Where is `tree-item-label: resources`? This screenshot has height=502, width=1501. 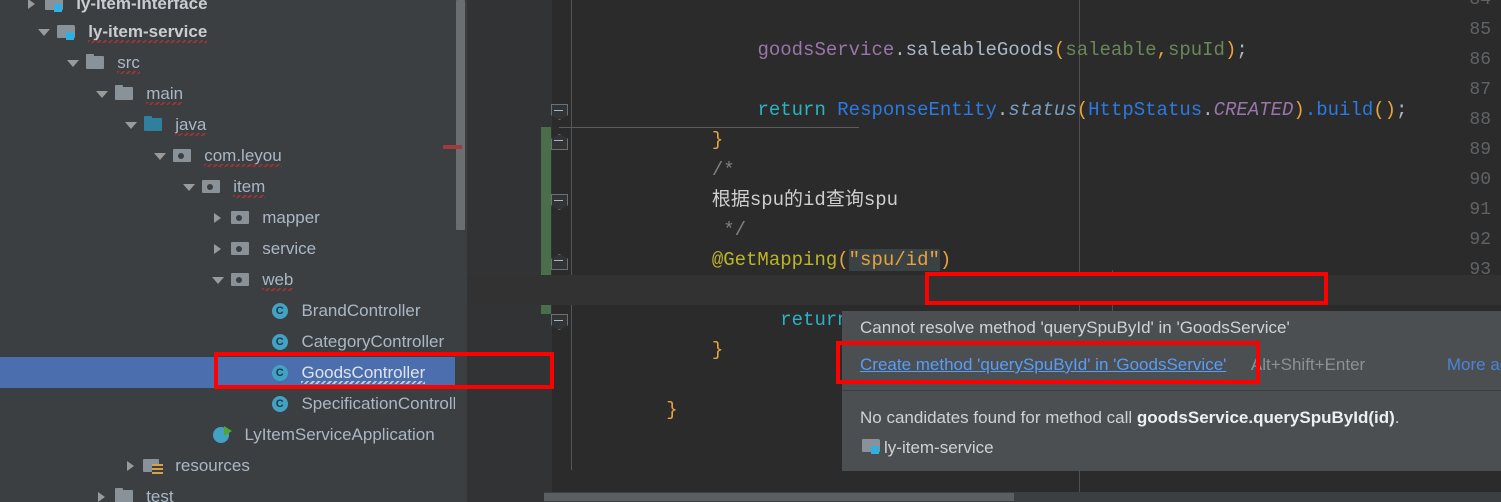 tree-item-label: resources is located at coordinates (212, 465).